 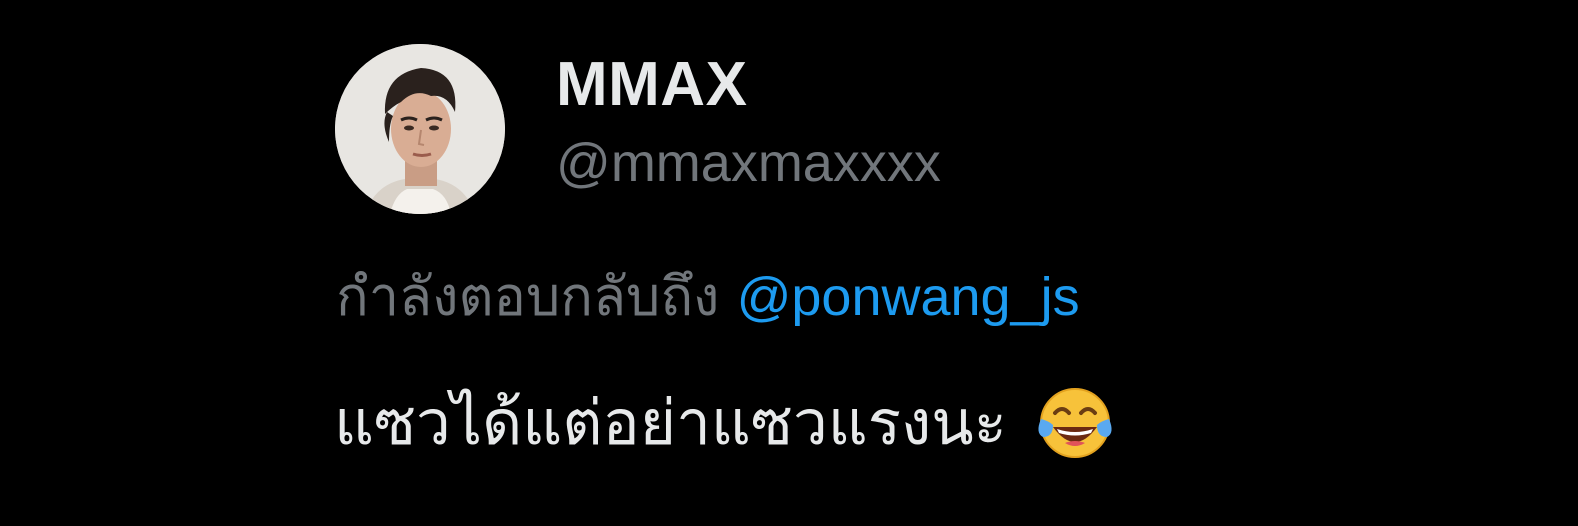 I want to click on reply-context: กำลังตอบกลับถึง @ponwang_js, so click(x=708, y=297).